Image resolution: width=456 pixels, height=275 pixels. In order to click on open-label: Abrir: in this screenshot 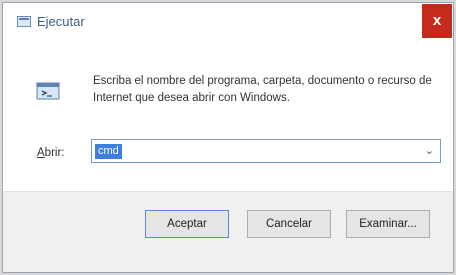, I will do `click(51, 153)`.